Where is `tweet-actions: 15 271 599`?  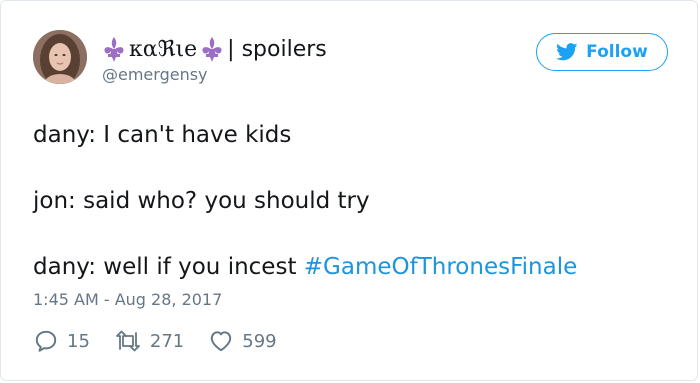
tweet-actions: 15 271 599 is located at coordinates (167, 341).